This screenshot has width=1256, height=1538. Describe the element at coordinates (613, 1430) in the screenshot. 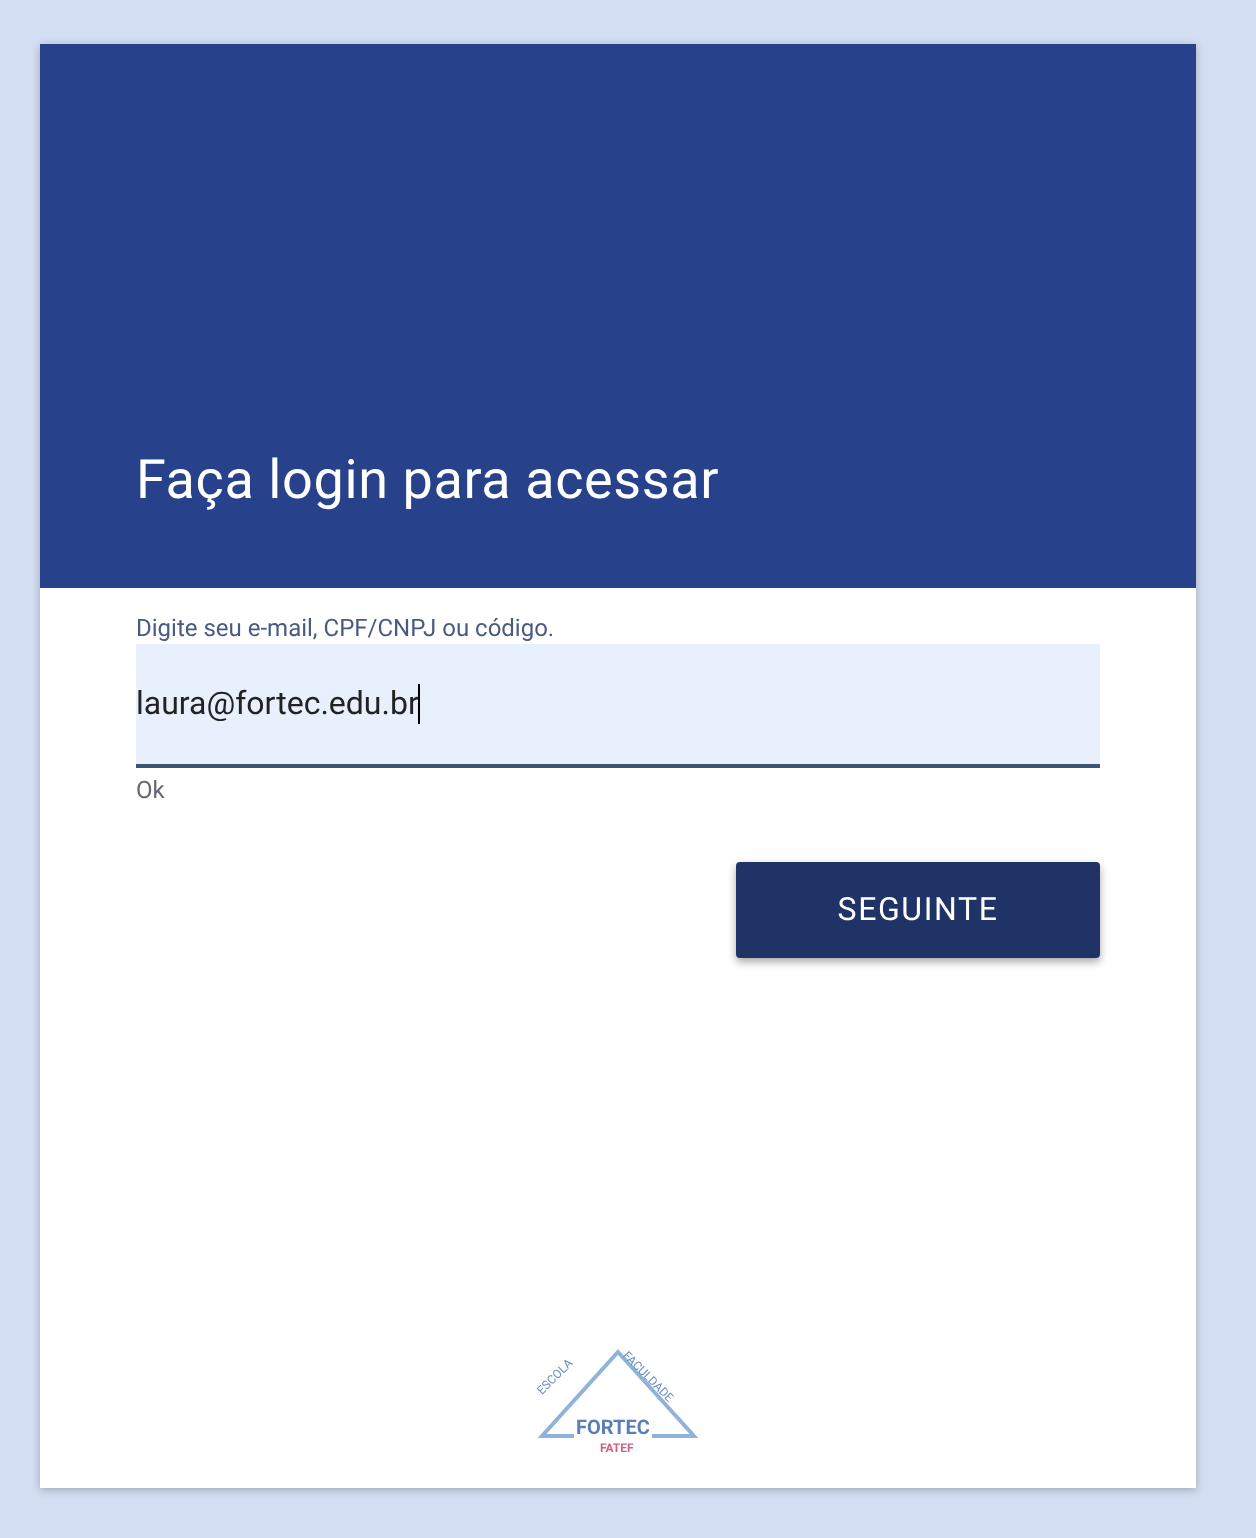

I see `logo-name: FORTEC` at that location.